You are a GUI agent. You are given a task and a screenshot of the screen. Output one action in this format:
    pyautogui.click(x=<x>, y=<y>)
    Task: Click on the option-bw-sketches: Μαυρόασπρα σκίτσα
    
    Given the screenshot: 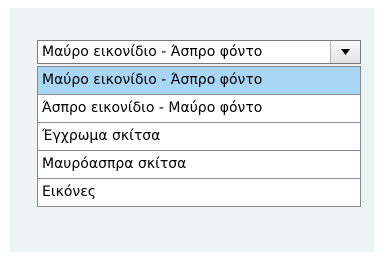 What is the action you would take?
    pyautogui.click(x=199, y=164)
    